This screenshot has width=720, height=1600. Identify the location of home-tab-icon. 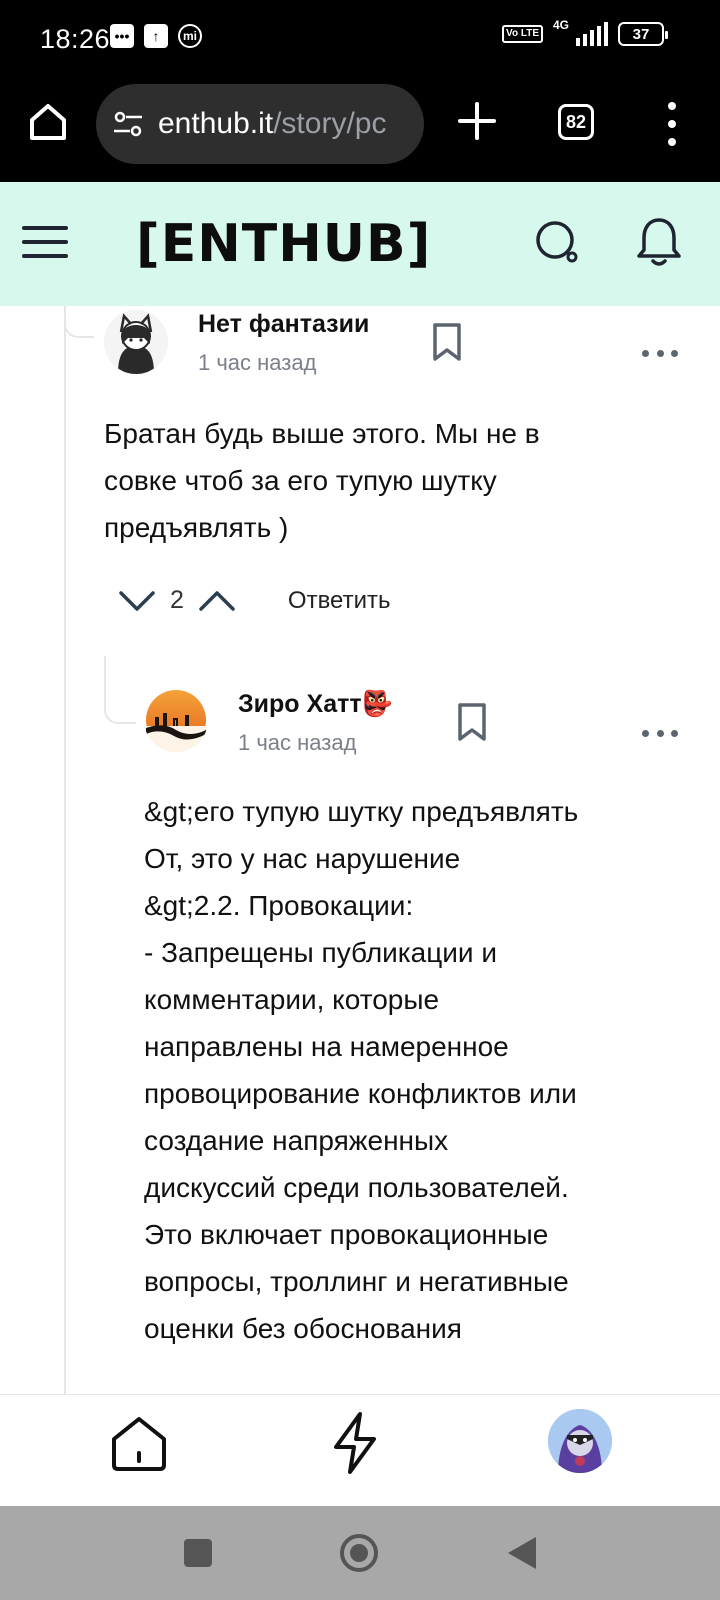
(139, 1444).